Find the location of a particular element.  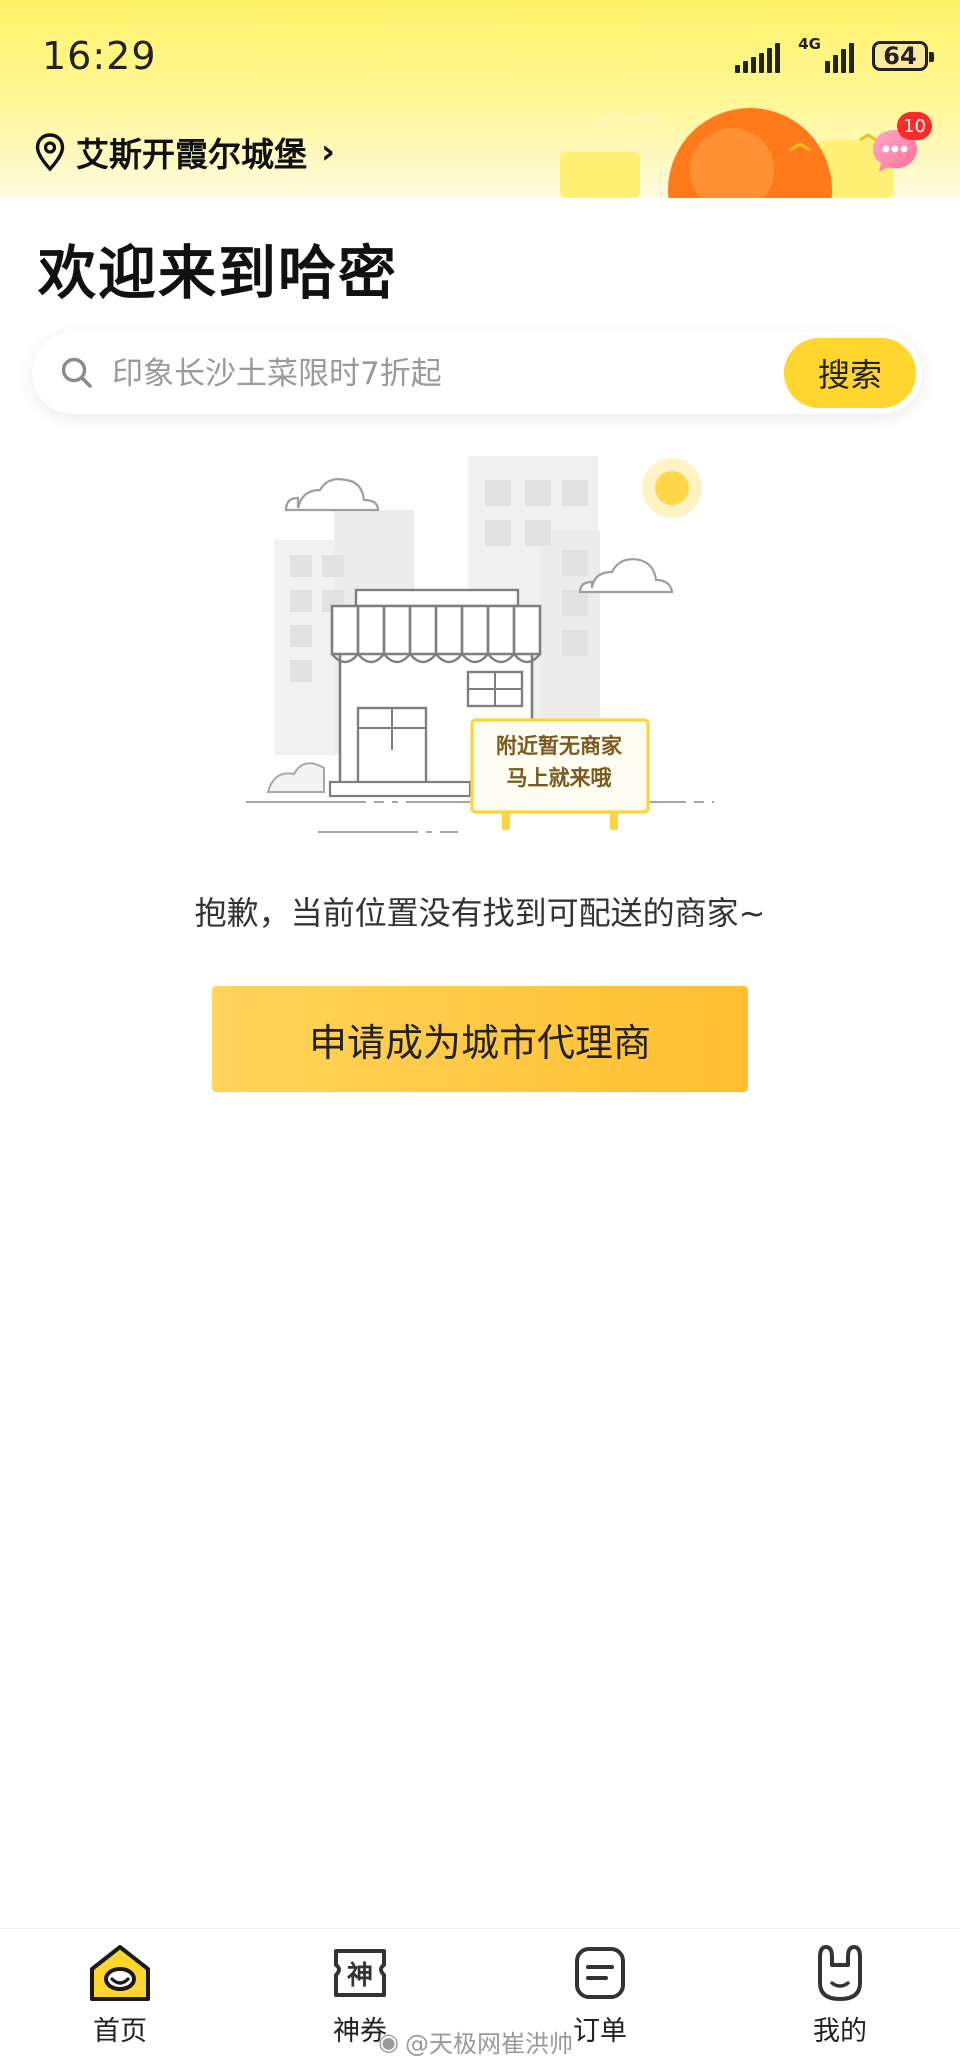

location-selector: 艾斯开霞尔城堡 › is located at coordinates (184, 152).